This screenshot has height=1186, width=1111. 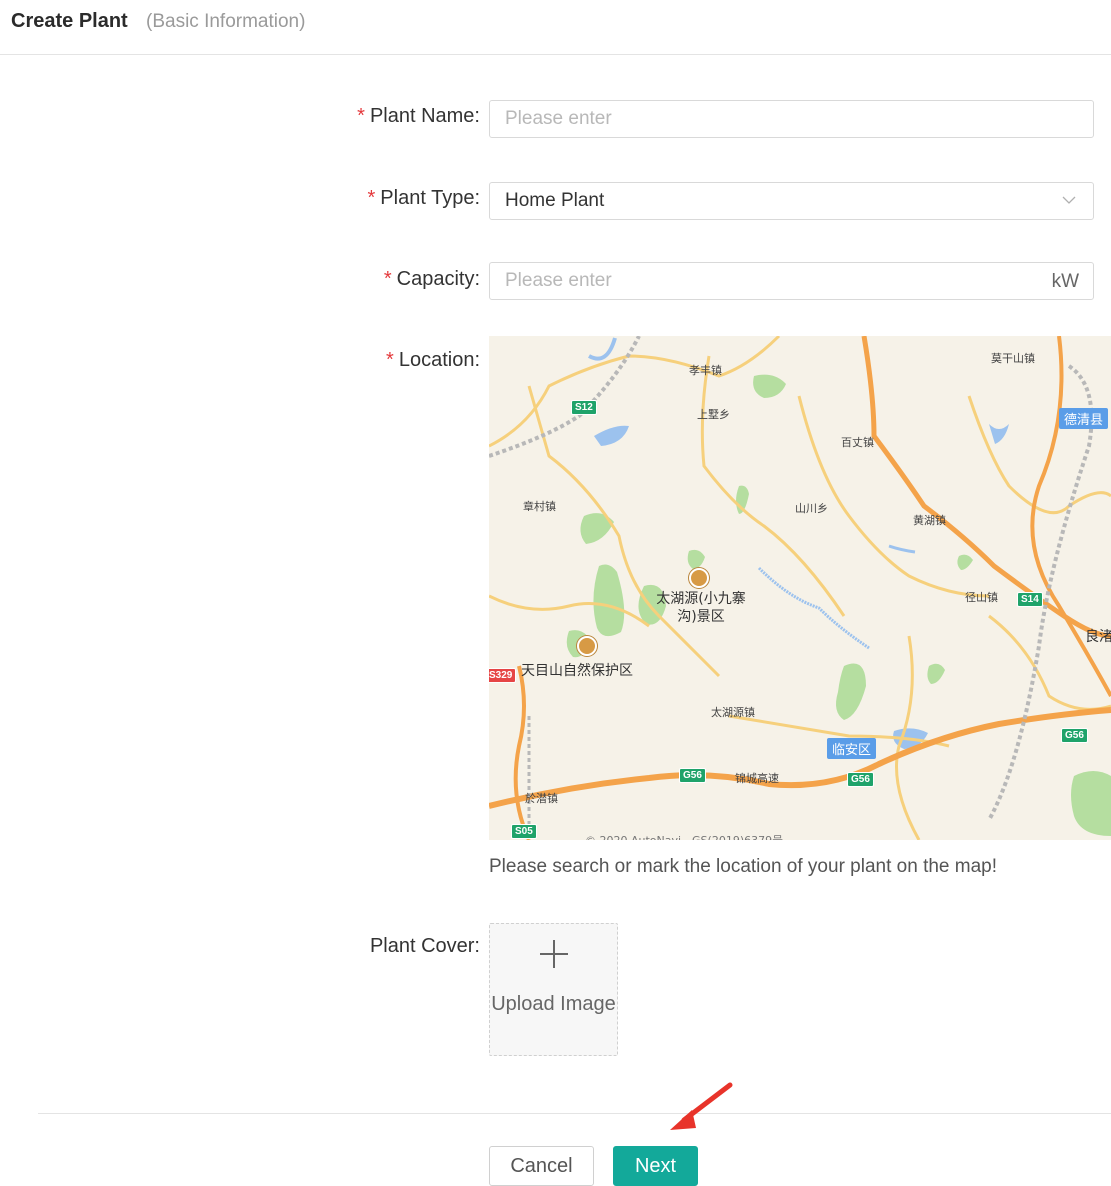 I want to click on map-label: 太湖源镇, so click(x=733, y=712).